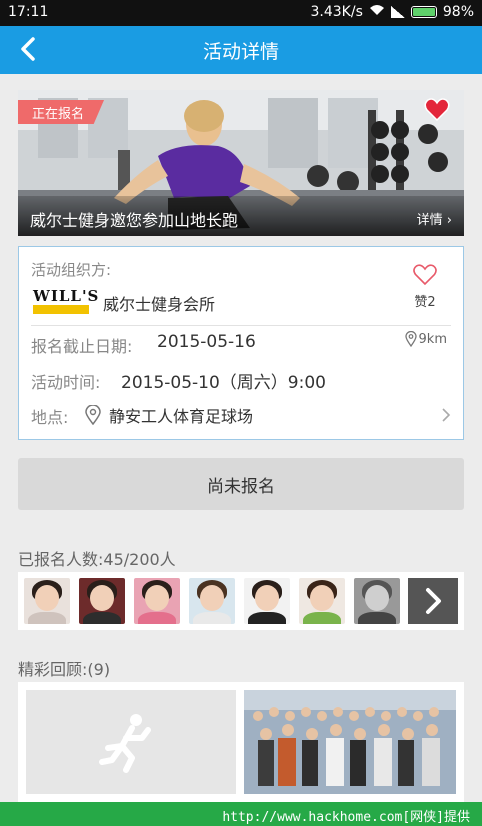  I want to click on group-photo, so click(350, 742).